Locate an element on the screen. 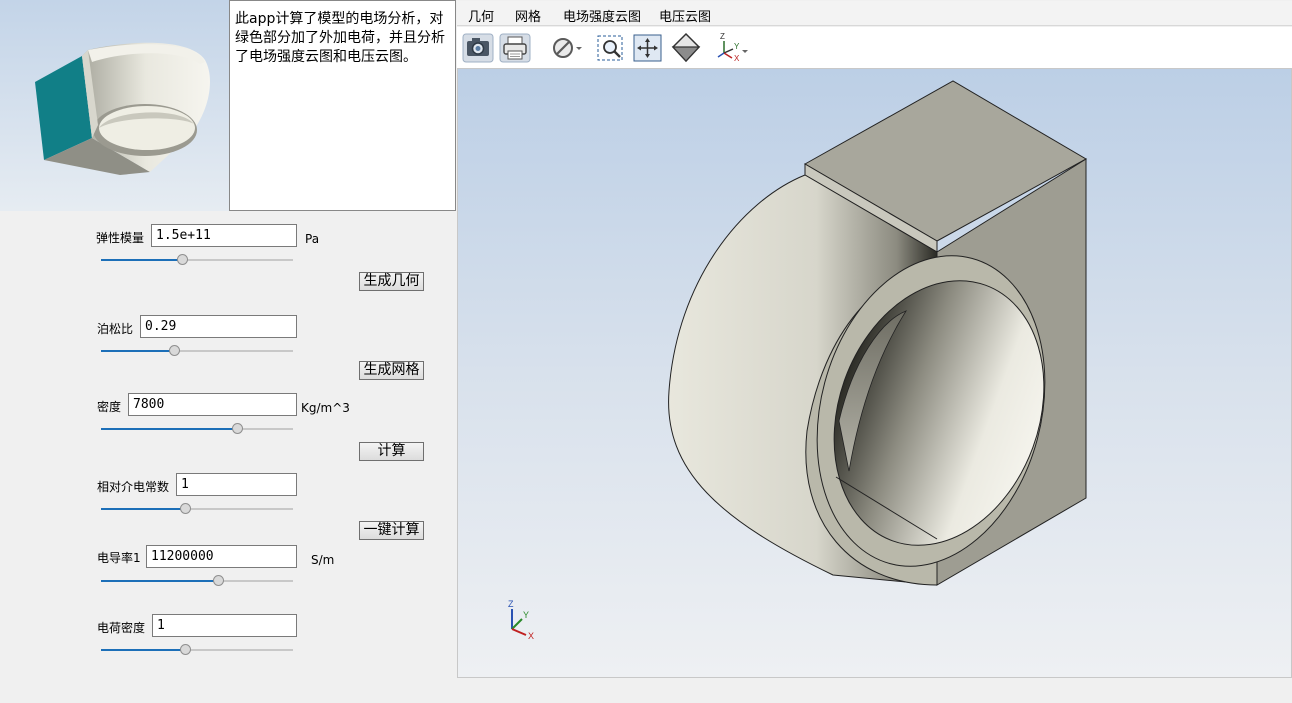 This screenshot has width=1292, height=703. status-bar is located at coordinates (874, 690).